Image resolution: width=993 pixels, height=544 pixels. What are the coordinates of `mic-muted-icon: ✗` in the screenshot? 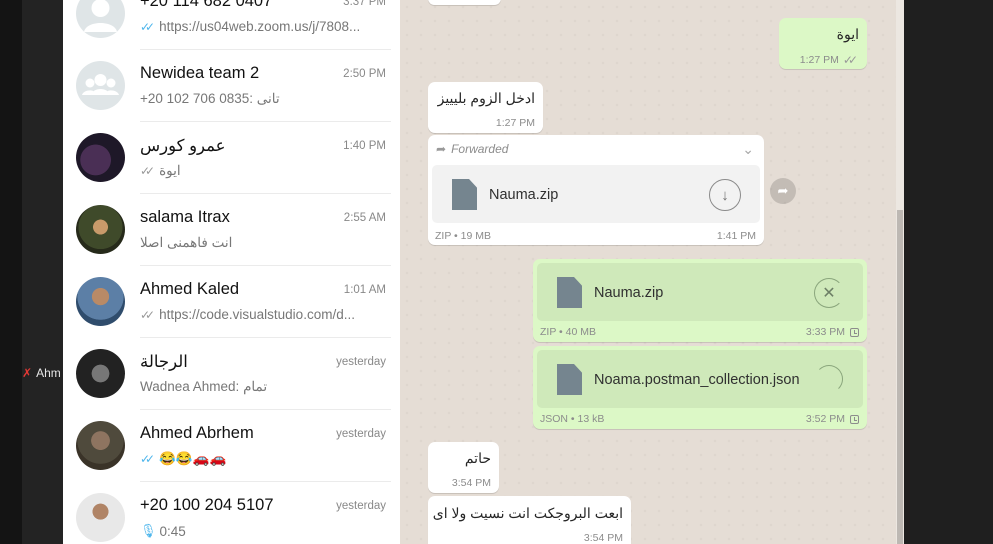 It's located at (27, 373).